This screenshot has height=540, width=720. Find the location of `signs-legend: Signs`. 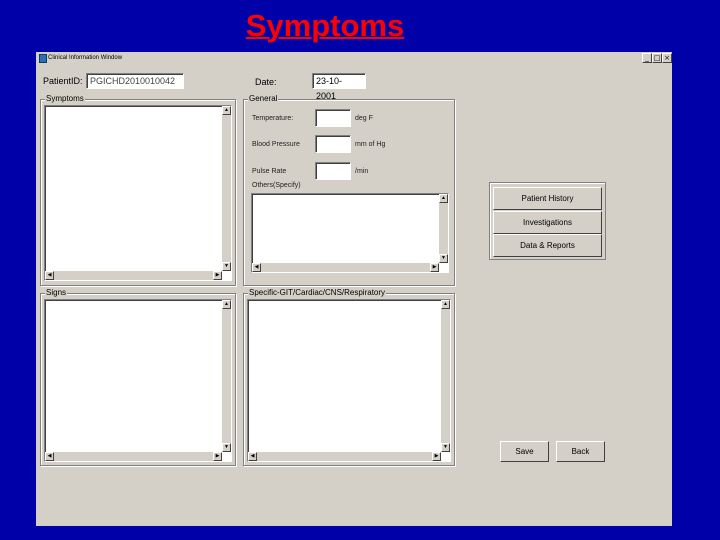

signs-legend: Signs is located at coordinates (56, 292).